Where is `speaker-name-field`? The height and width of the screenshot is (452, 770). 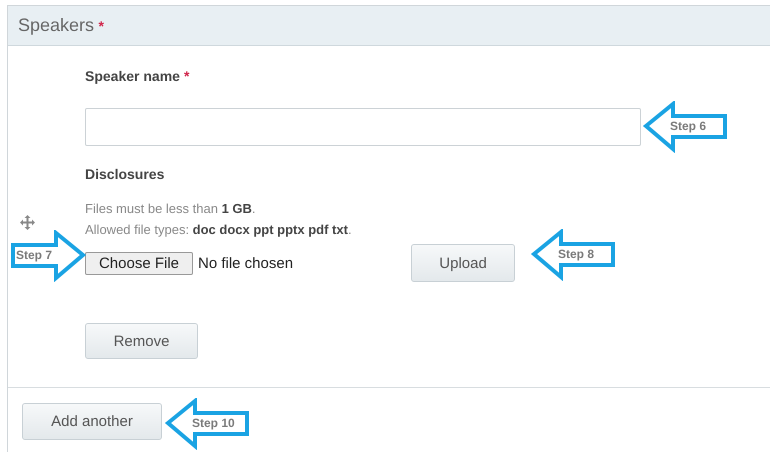 speaker-name-field is located at coordinates (363, 127).